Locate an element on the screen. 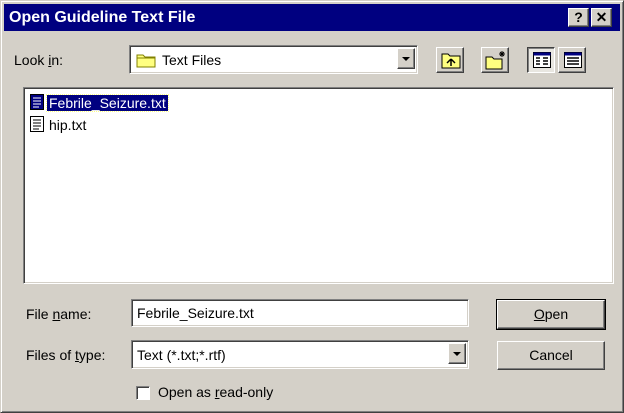  create-new-folder-icon is located at coordinates (496, 61).